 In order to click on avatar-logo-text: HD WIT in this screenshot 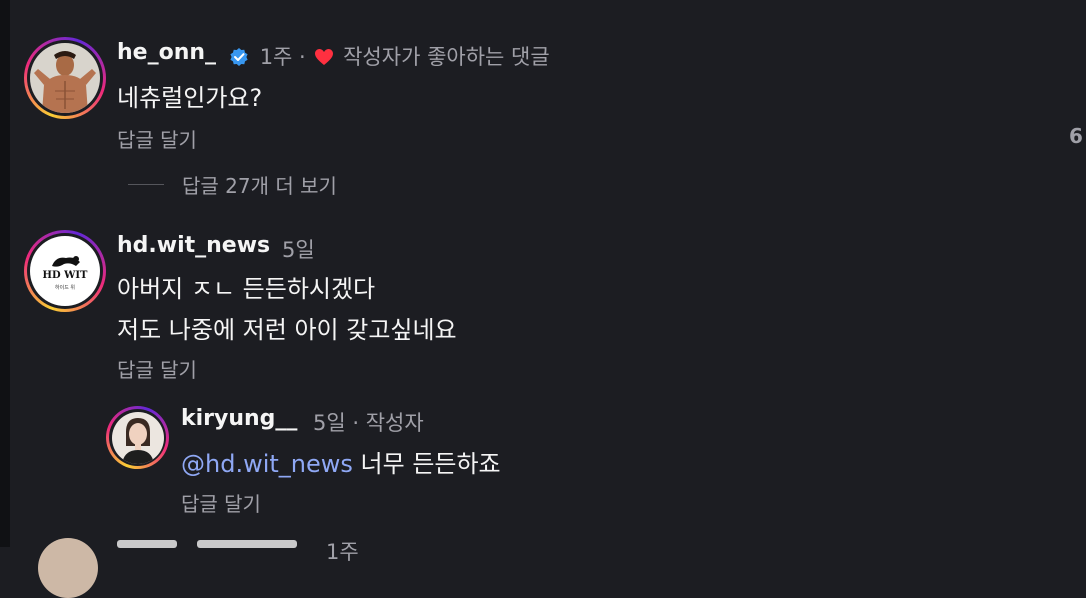, I will do `click(65, 275)`.